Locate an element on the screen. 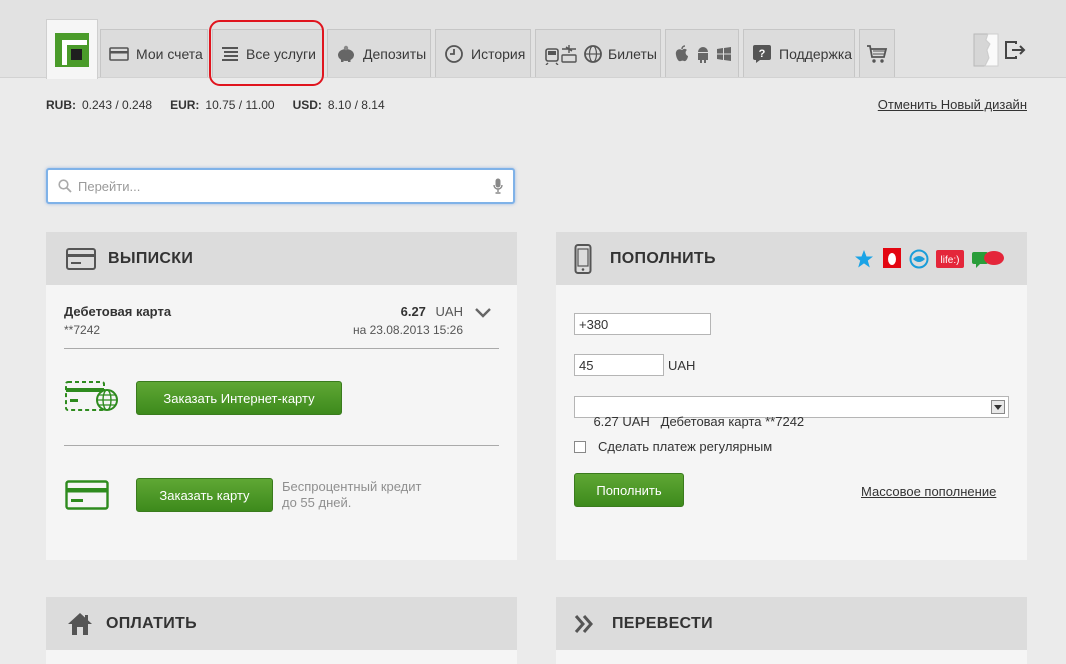 The width and height of the screenshot is (1066, 664). tab-mobile-apps is located at coordinates (702, 53).